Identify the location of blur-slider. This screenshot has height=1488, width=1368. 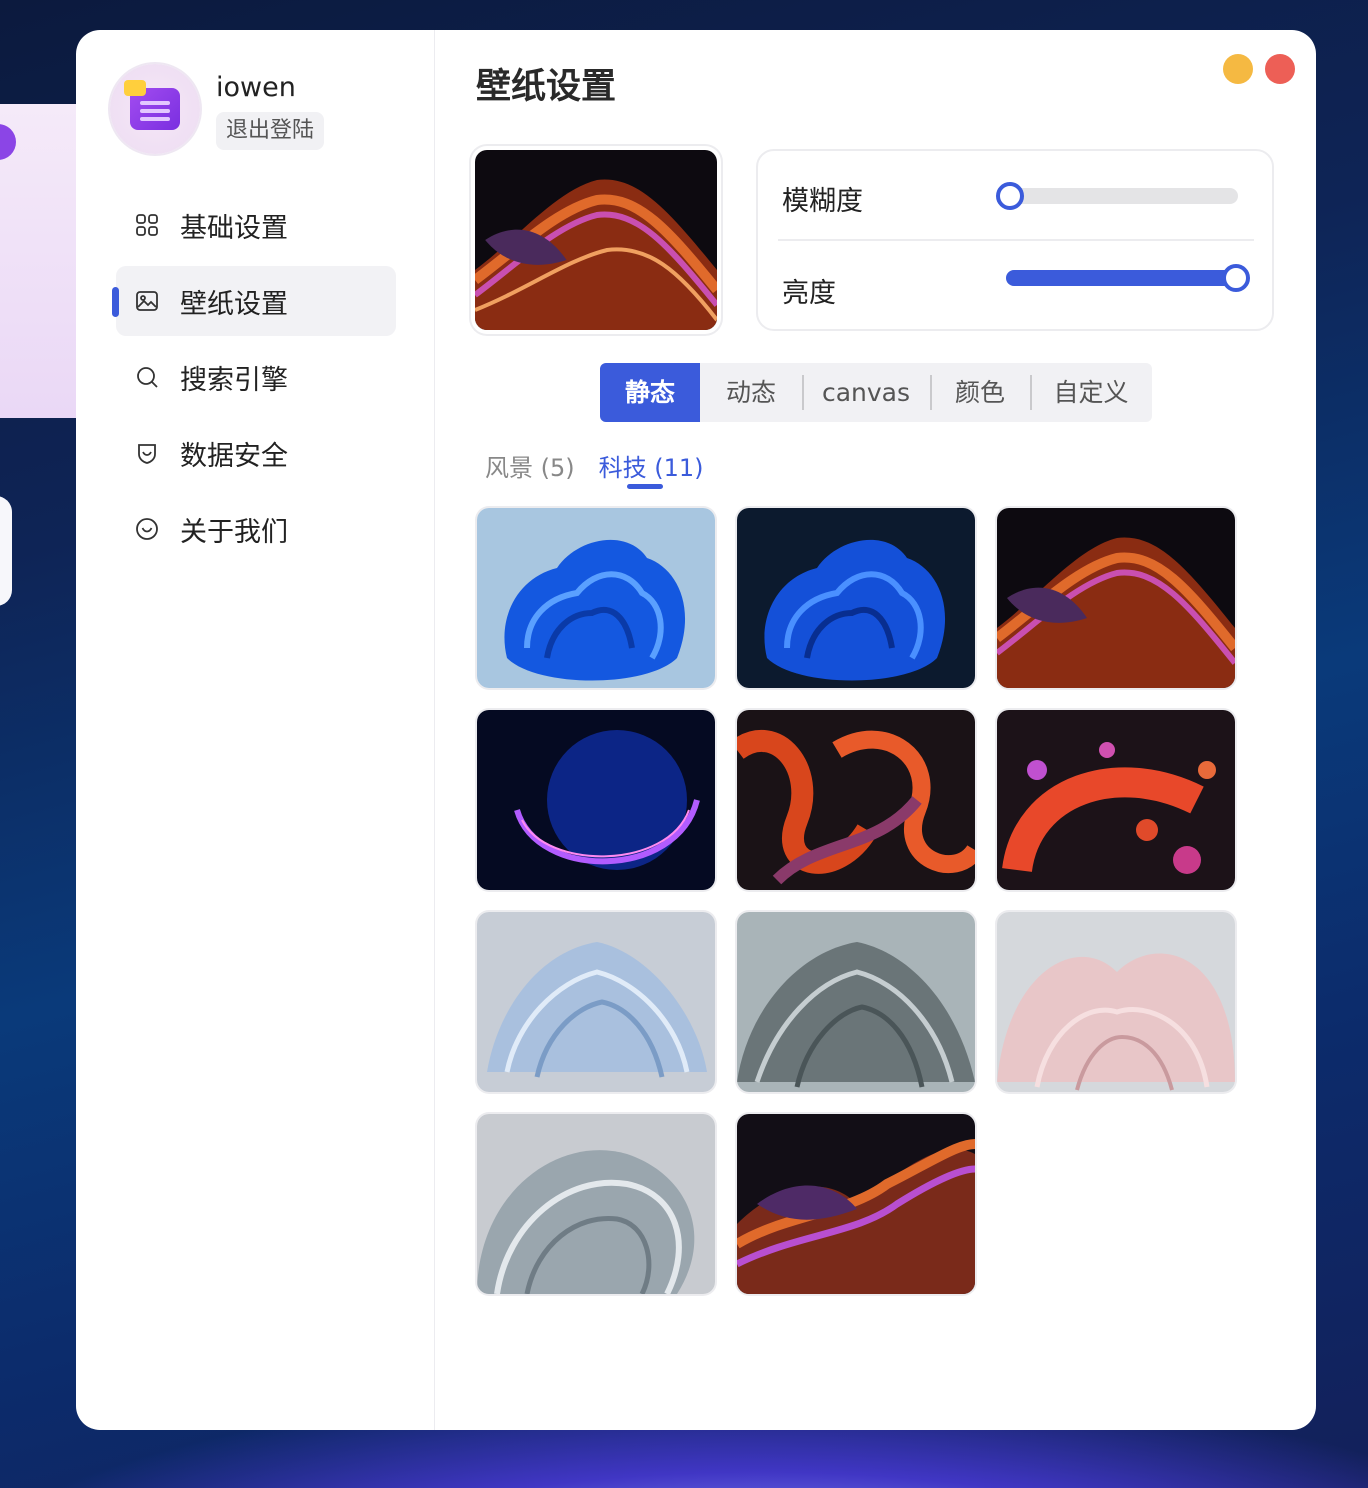
(1117, 196).